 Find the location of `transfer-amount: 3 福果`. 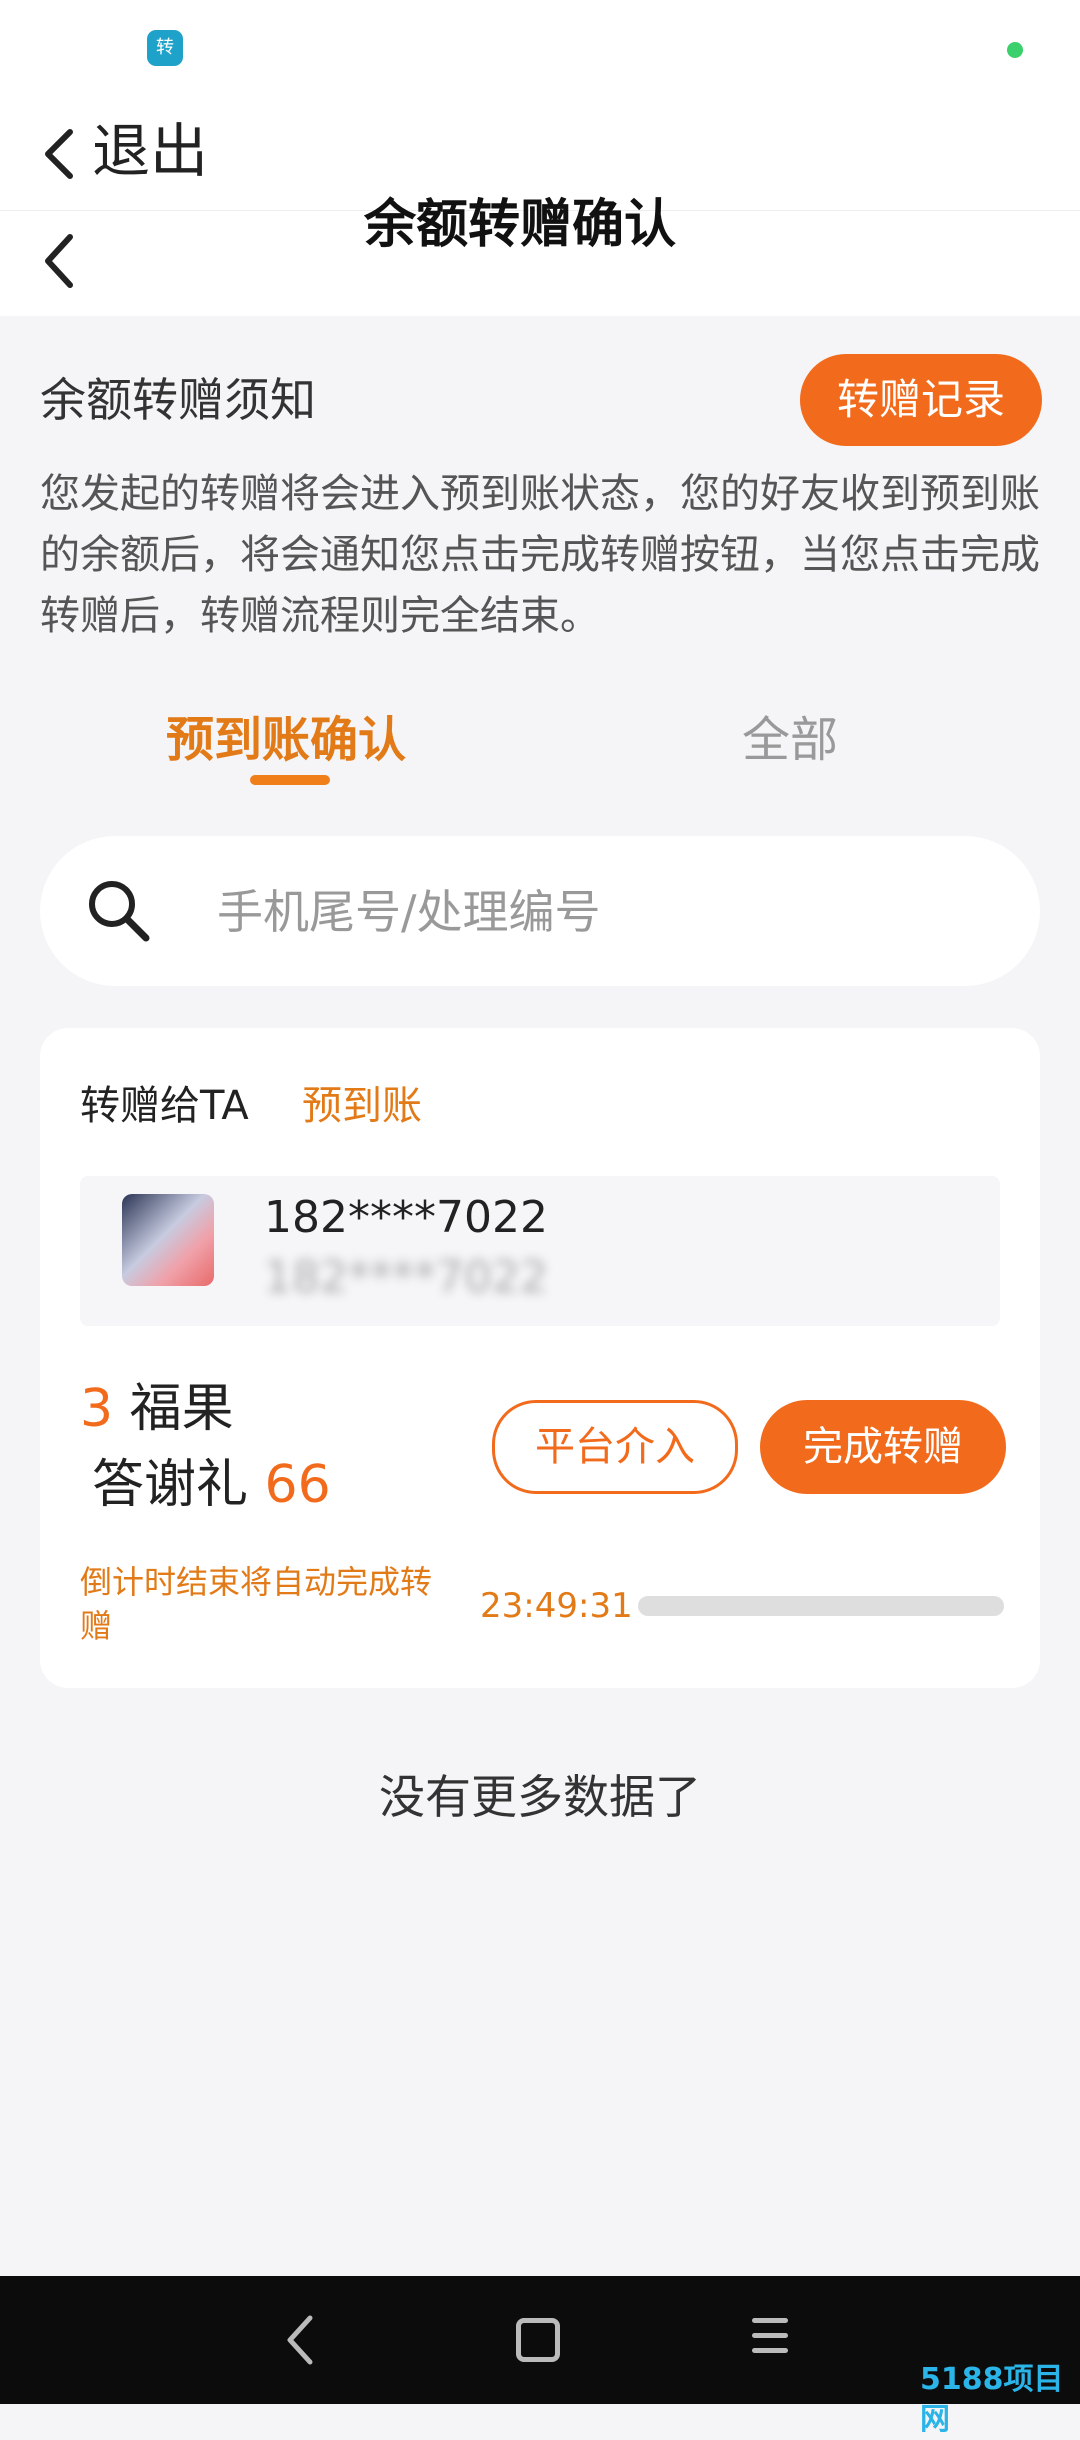

transfer-amount: 3 福果 is located at coordinates (157, 1409).